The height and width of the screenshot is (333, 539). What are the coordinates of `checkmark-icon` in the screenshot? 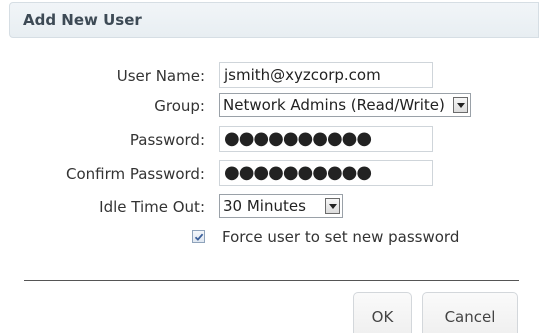 It's located at (199, 237).